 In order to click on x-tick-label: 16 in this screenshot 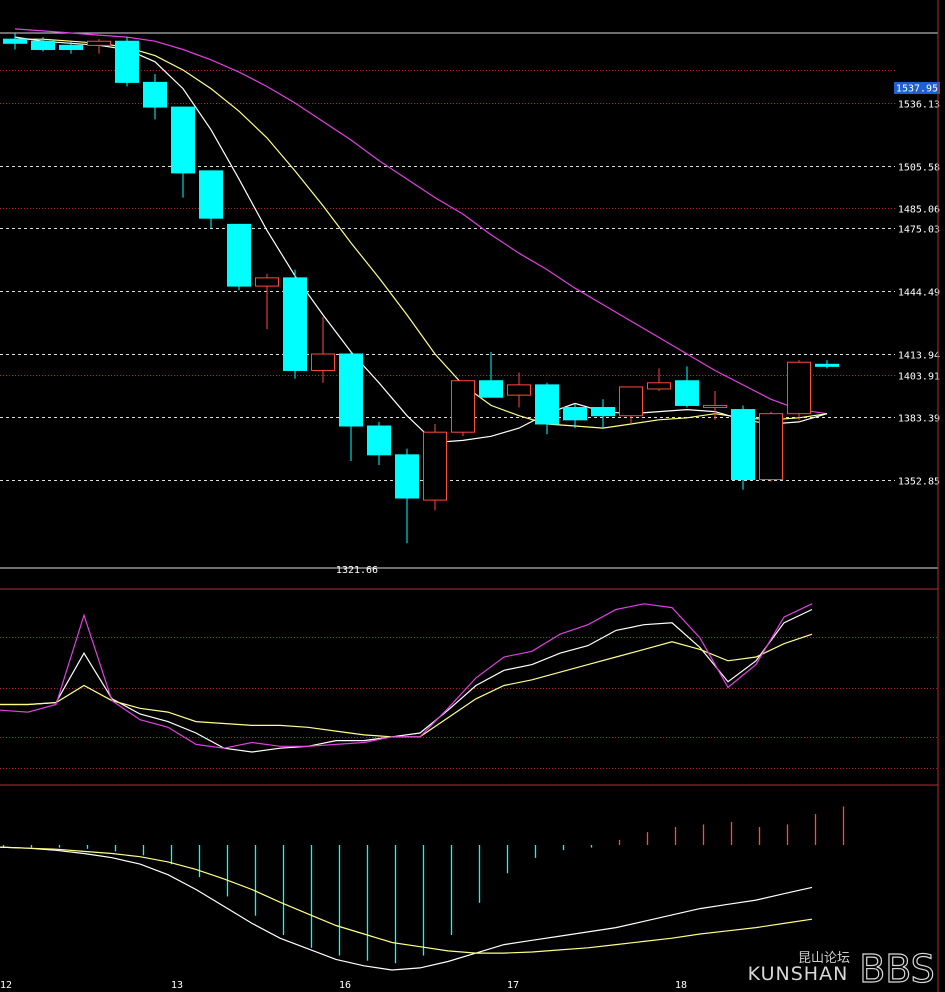, I will do `click(345, 985)`.